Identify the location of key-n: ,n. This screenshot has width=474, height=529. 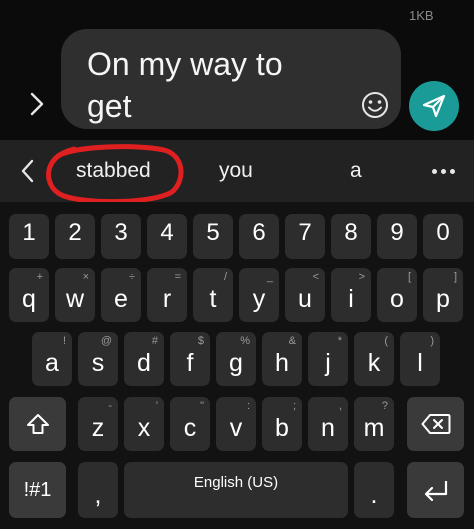
(328, 424).